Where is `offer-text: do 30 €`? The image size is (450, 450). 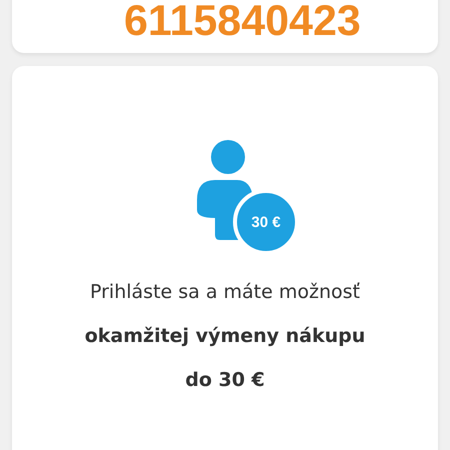
offer-text: do 30 € is located at coordinates (225, 380).